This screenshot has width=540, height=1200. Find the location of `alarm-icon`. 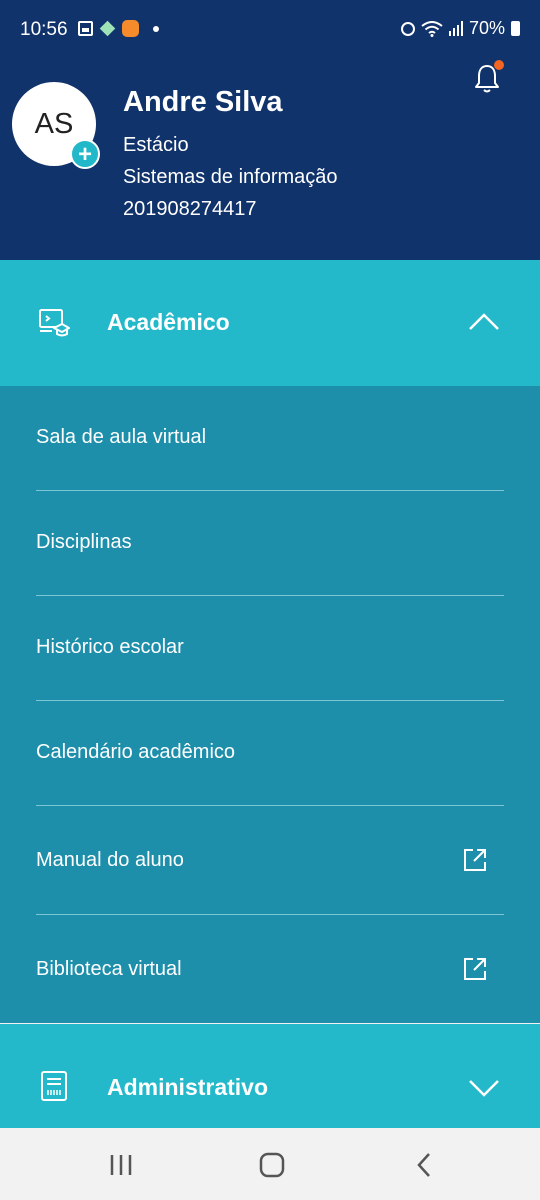

alarm-icon is located at coordinates (407, 28).